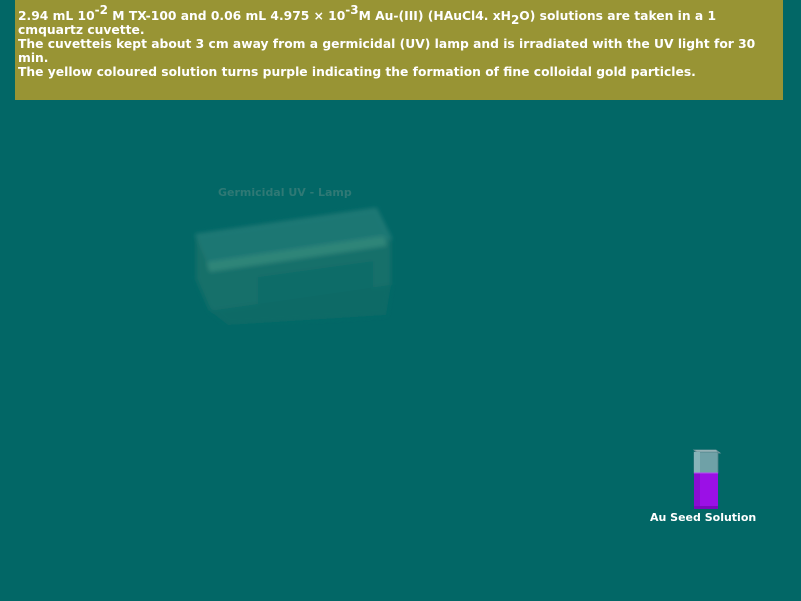 This screenshot has height=601, width=801. What do you see at coordinates (707, 479) in the screenshot?
I see `cuvette` at bounding box center [707, 479].